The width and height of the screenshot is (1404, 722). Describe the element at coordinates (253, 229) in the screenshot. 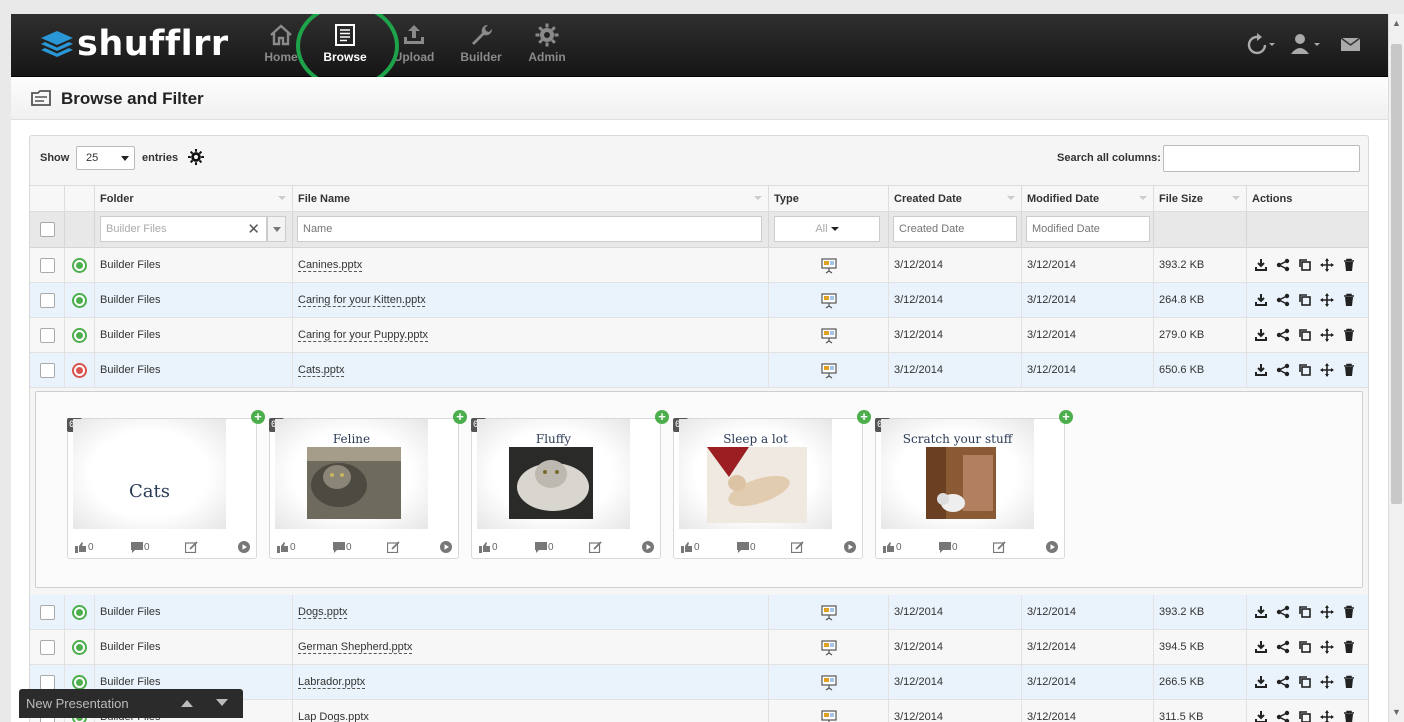

I see `clear-icon: ✕` at that location.